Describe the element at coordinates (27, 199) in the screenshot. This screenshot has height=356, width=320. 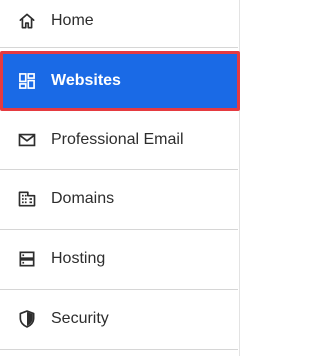
I see `building-icon` at that location.